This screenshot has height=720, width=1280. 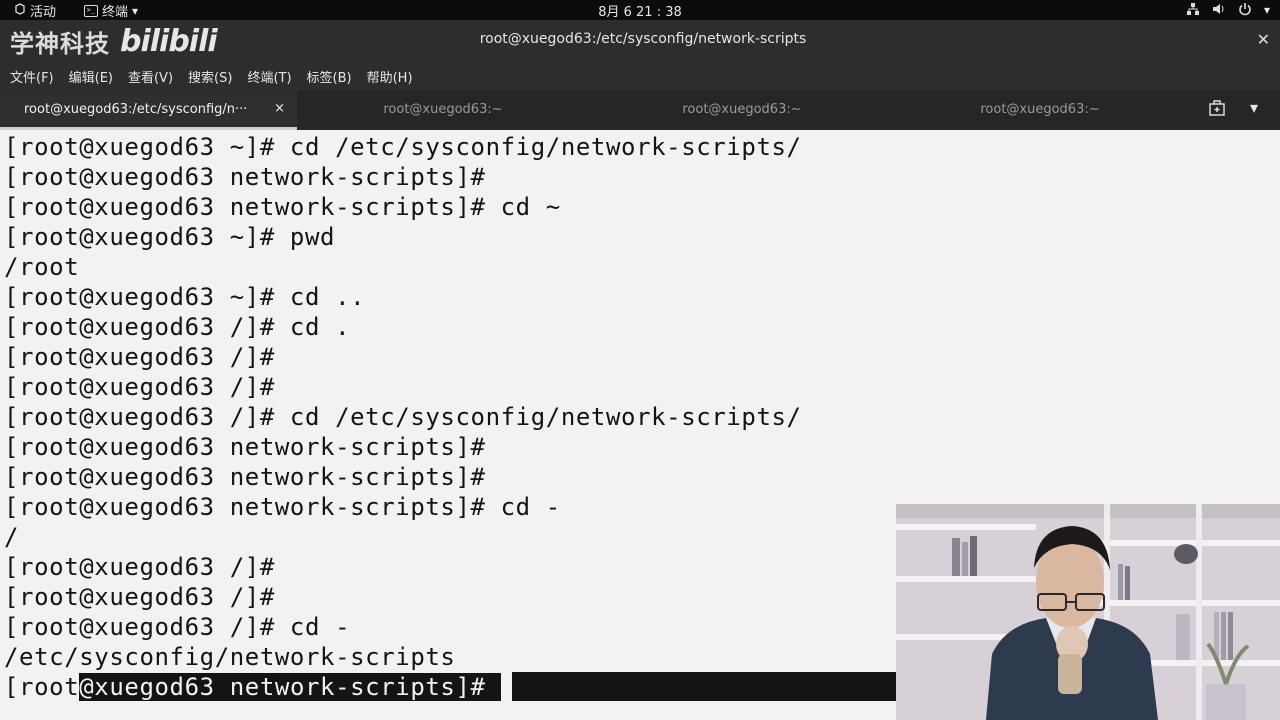 I want to click on clock: 8月 6 21 : 38, so click(x=640, y=12).